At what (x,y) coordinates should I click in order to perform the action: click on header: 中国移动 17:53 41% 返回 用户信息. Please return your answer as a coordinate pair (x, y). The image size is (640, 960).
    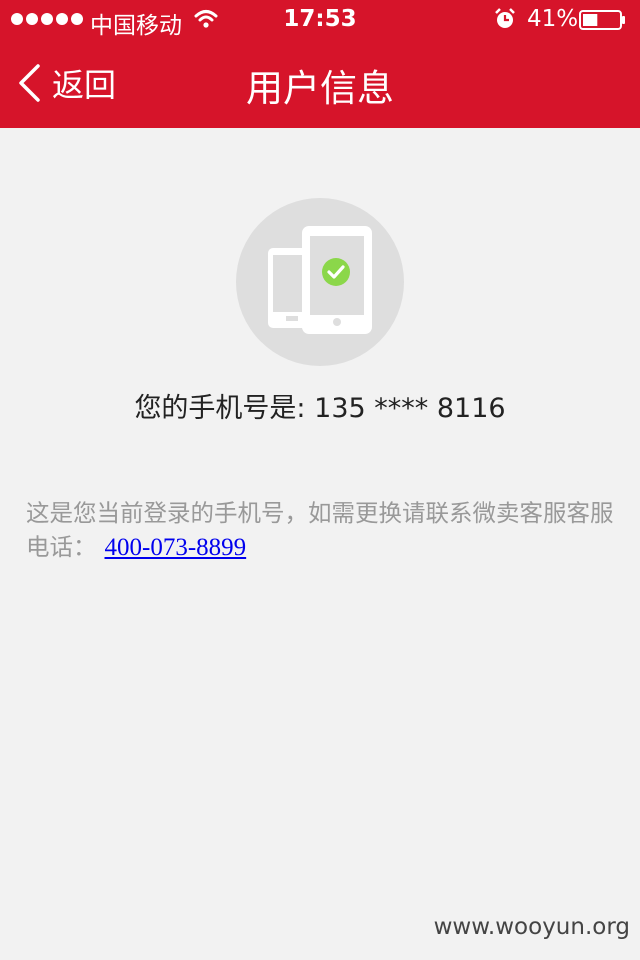
    Looking at the image, I should click on (320, 64).